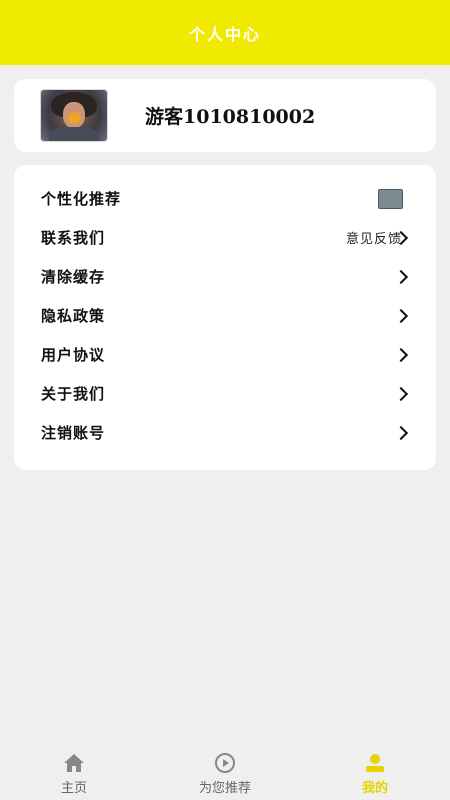 The image size is (450, 800). I want to click on menu-item-personalized-recommendation: 个性化推荐, so click(225, 198).